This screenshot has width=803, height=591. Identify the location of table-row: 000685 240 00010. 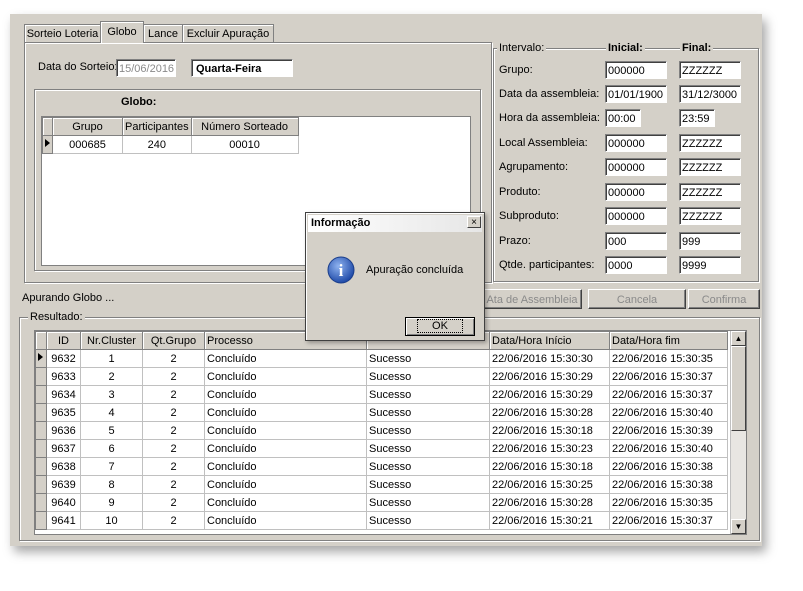
(170, 144).